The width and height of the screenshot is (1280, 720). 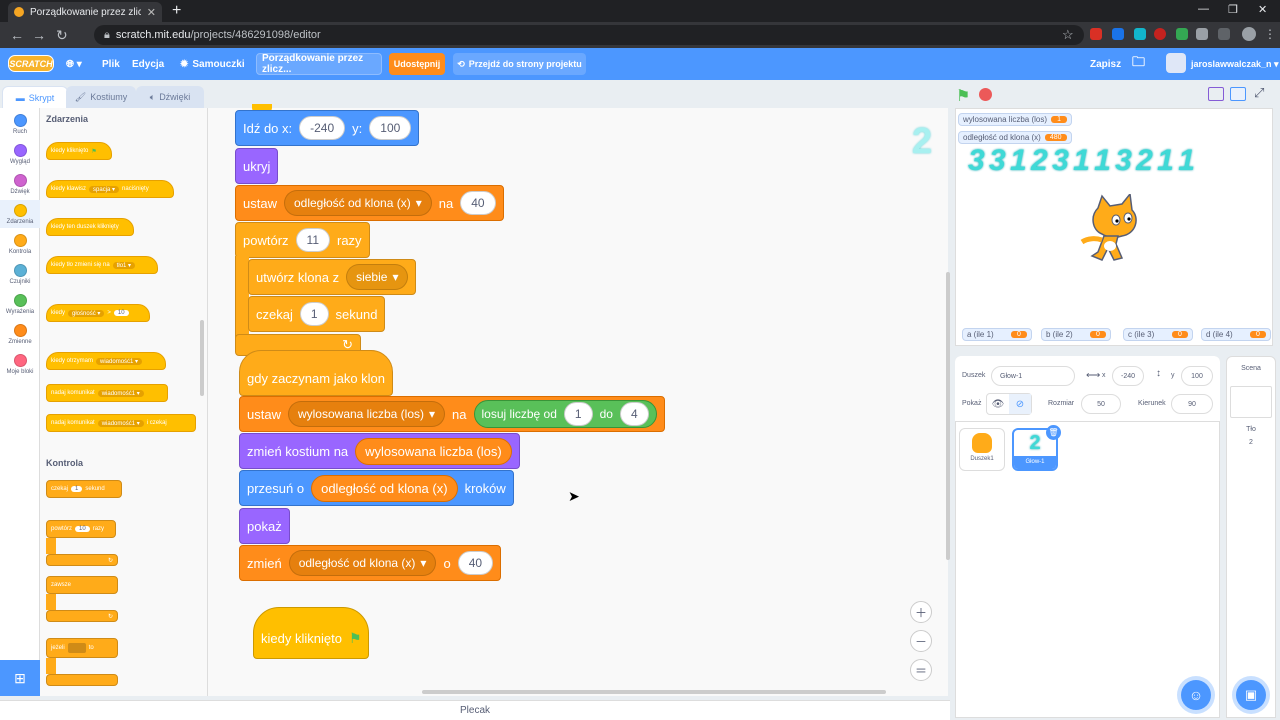 I want to click on cast-icon, so click(x=1224, y=34).